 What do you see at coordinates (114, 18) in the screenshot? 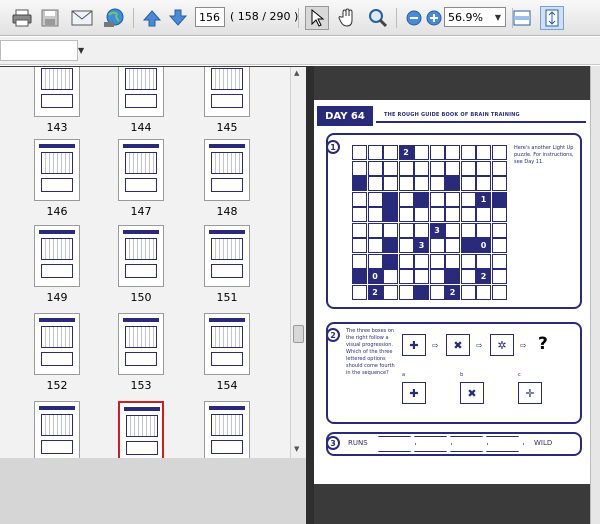
I see `web-icon` at bounding box center [114, 18].